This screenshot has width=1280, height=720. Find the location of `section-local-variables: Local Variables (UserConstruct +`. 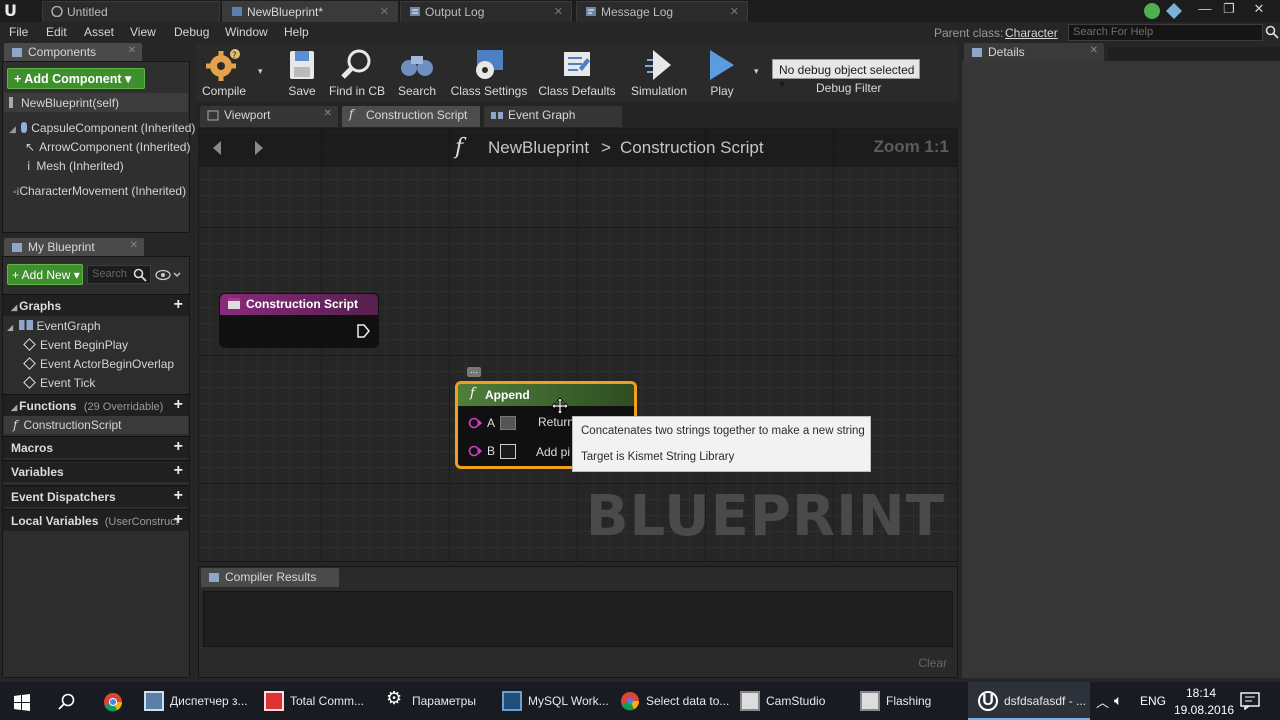

section-local-variables: Local Variables (UserConstruct + is located at coordinates (96, 520).